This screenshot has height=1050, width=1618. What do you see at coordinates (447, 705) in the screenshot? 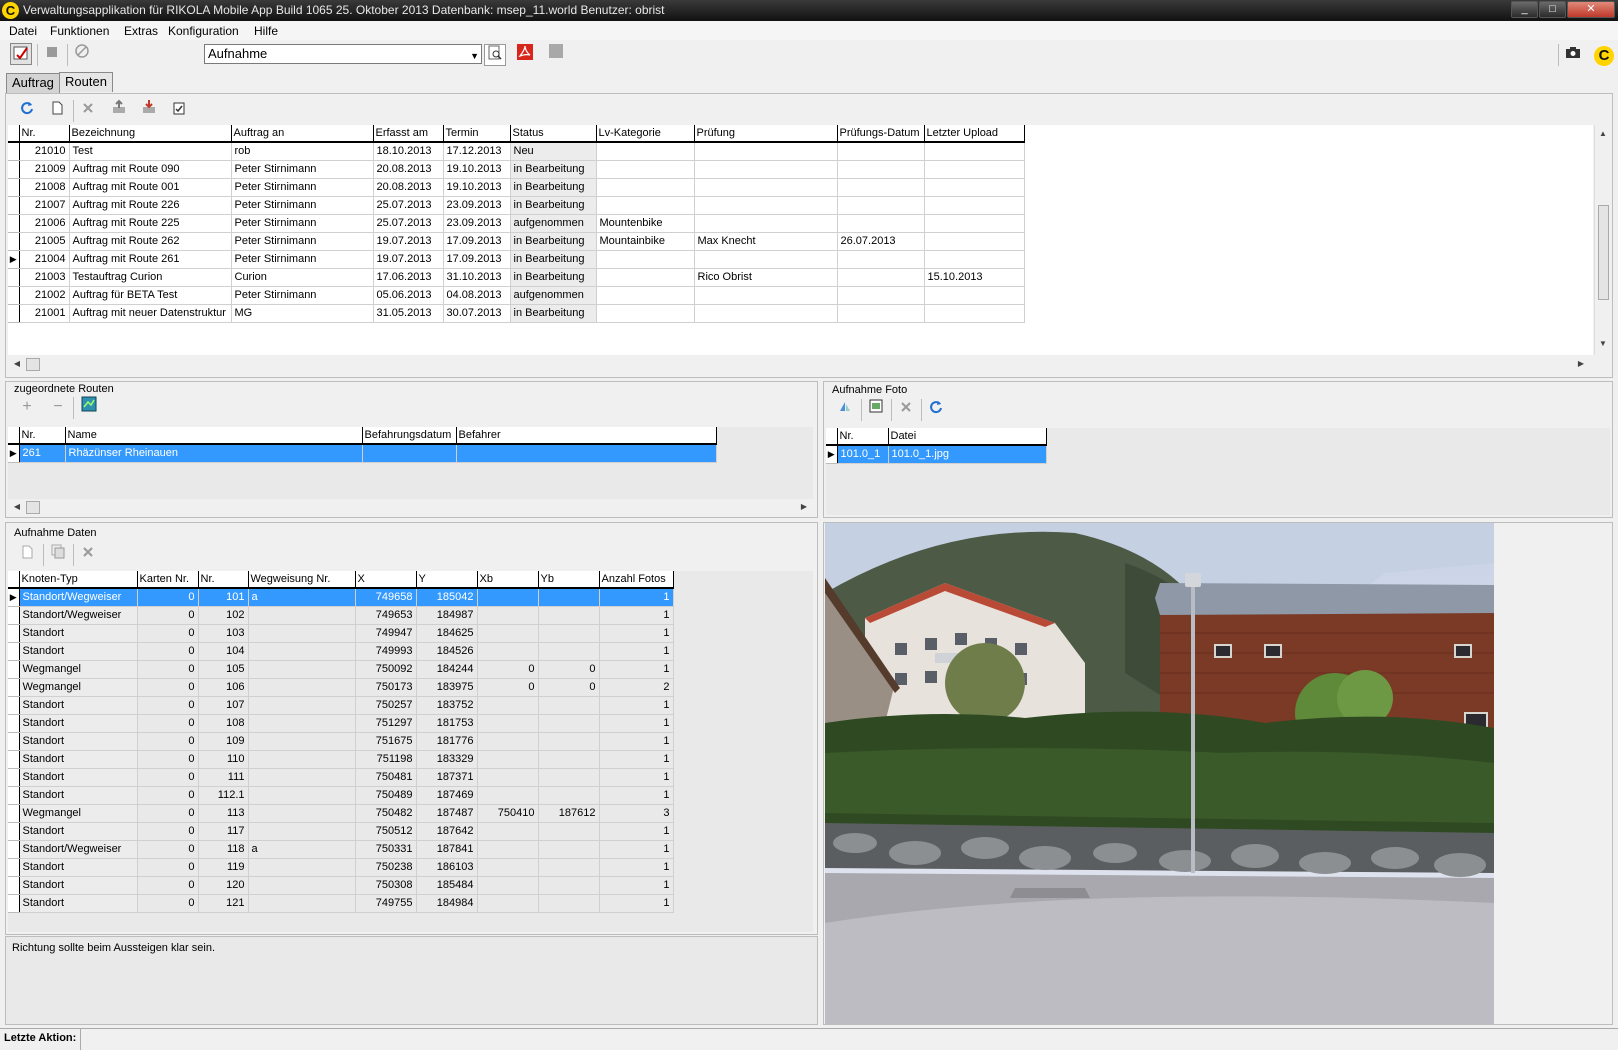
I see `table-cell: 183752` at bounding box center [447, 705].